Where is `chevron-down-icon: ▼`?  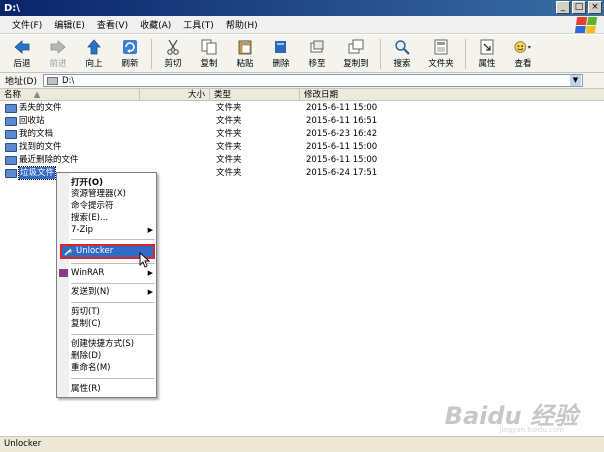
chevron-down-icon: ▼ is located at coordinates (575, 80).